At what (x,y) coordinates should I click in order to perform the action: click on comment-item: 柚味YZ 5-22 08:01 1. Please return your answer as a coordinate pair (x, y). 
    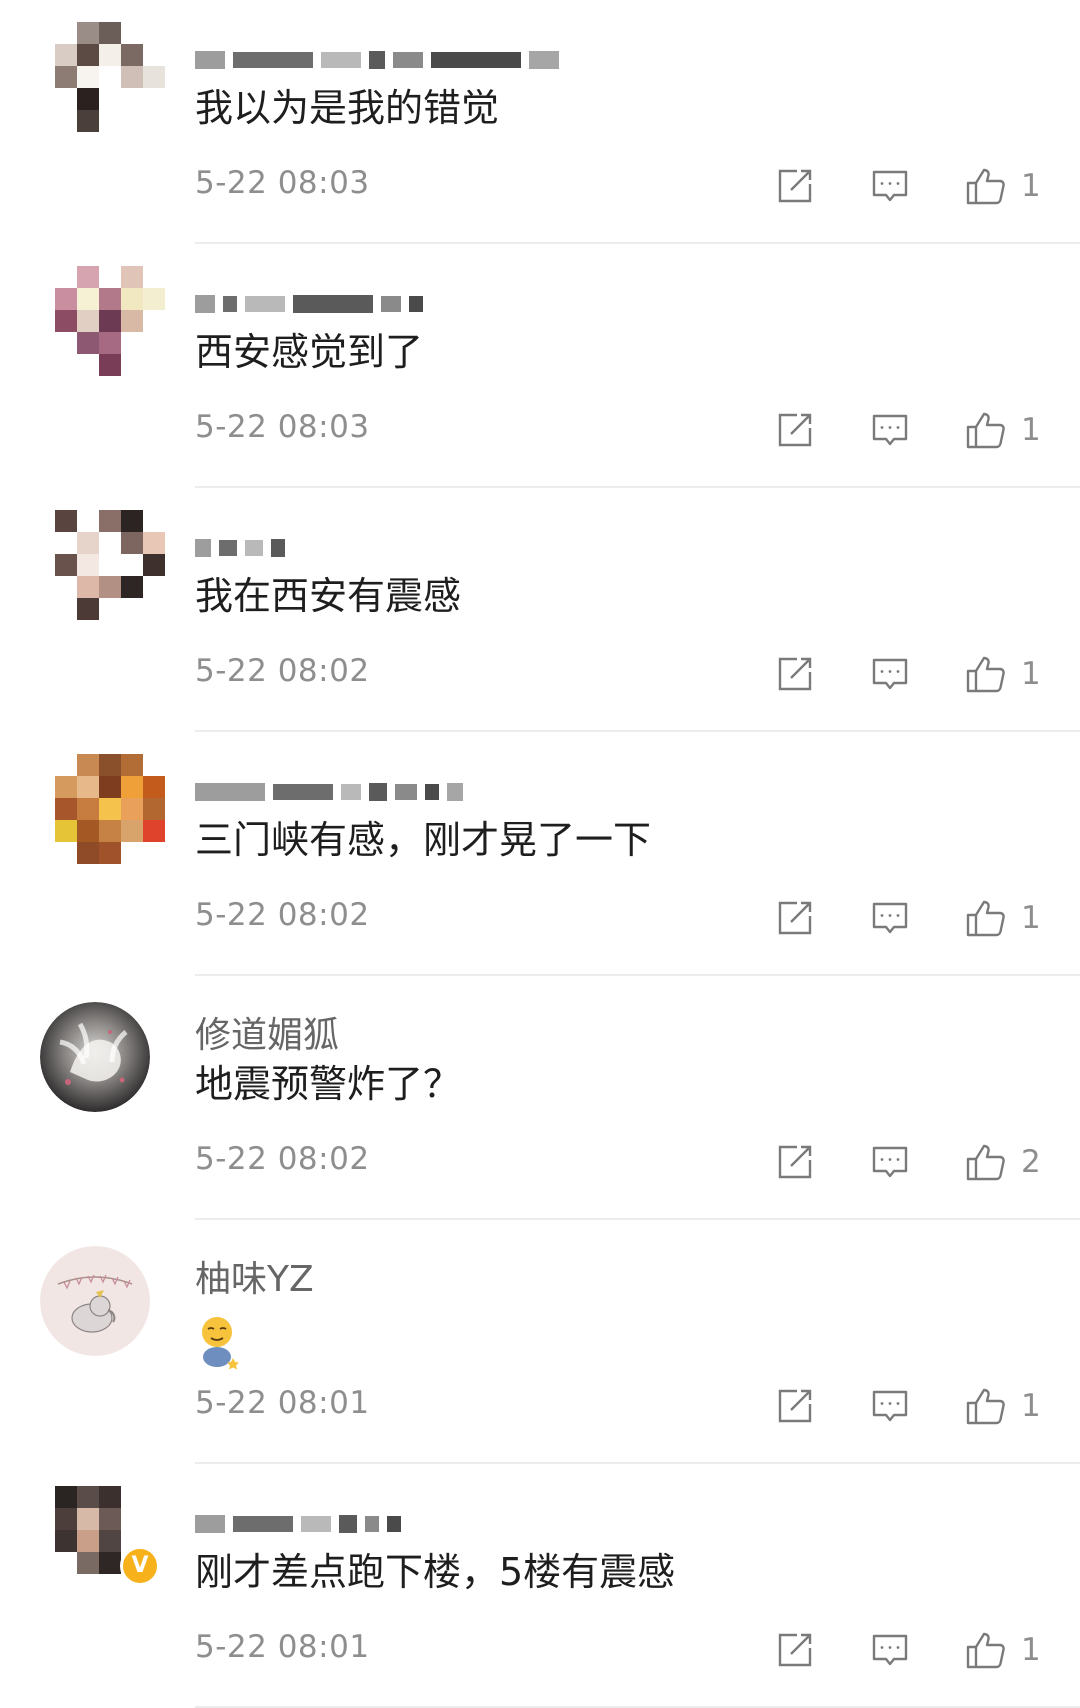
    Looking at the image, I should click on (540, 1342).